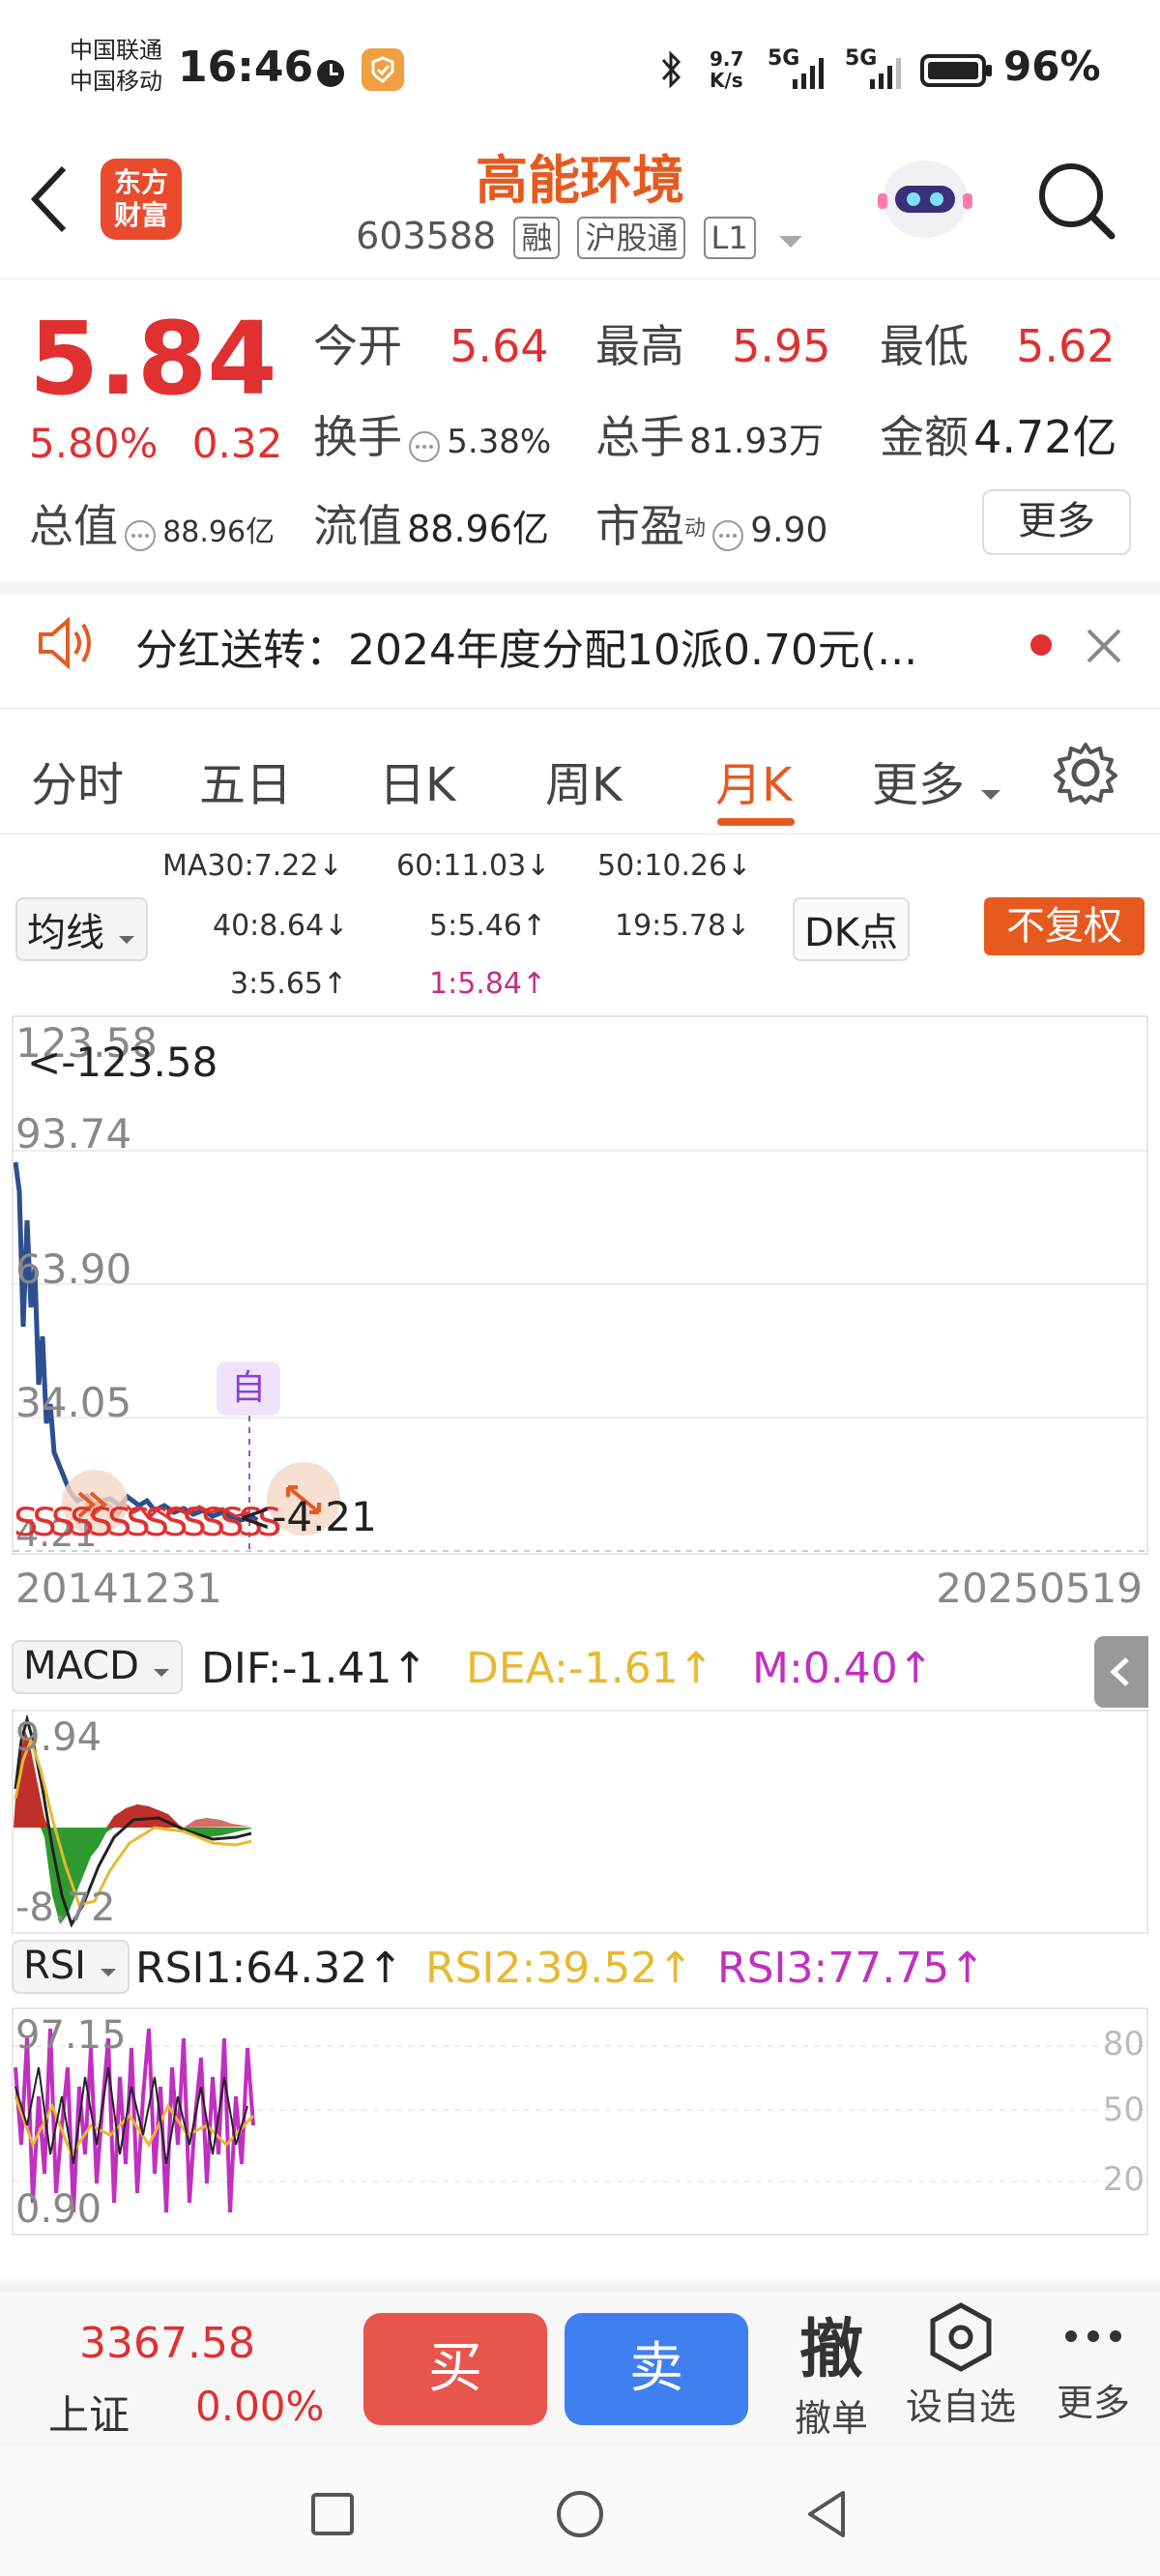  I want to click on turnover-rate: 换手 5.38%, so click(432, 435).